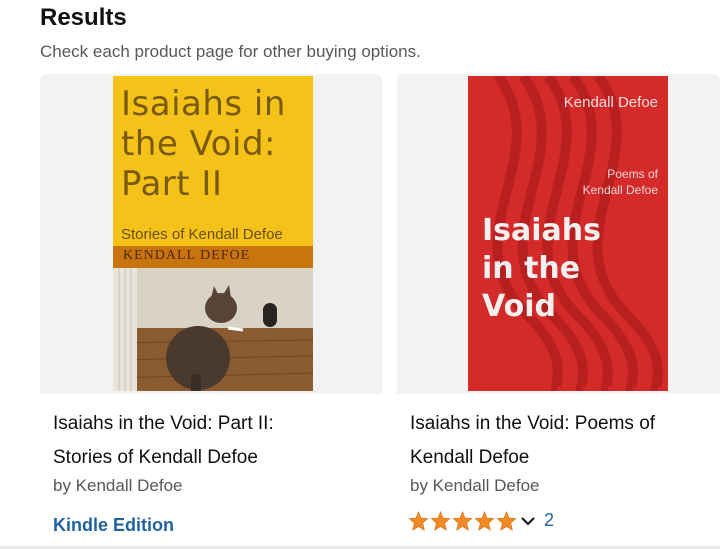  I want to click on star-rating, so click(463, 520).